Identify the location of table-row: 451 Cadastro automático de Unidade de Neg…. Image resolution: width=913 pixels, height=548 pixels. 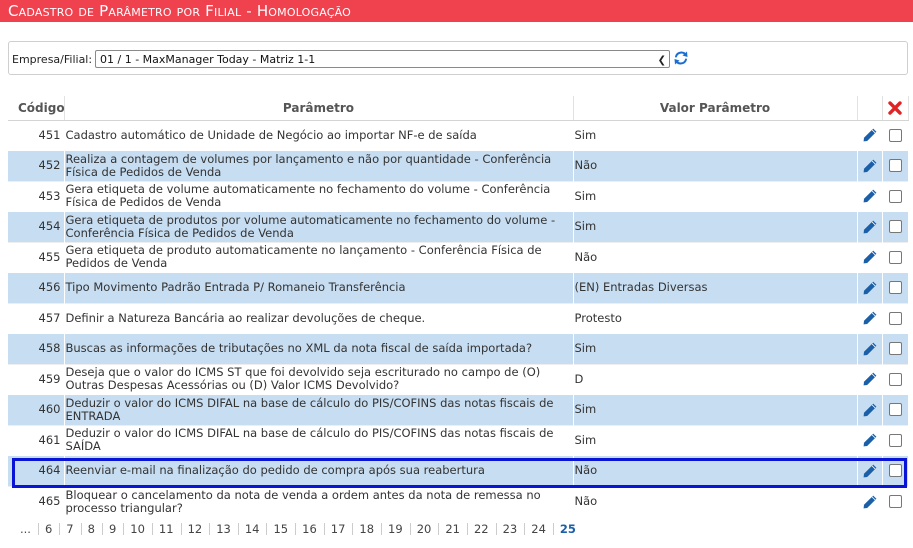
(458, 135).